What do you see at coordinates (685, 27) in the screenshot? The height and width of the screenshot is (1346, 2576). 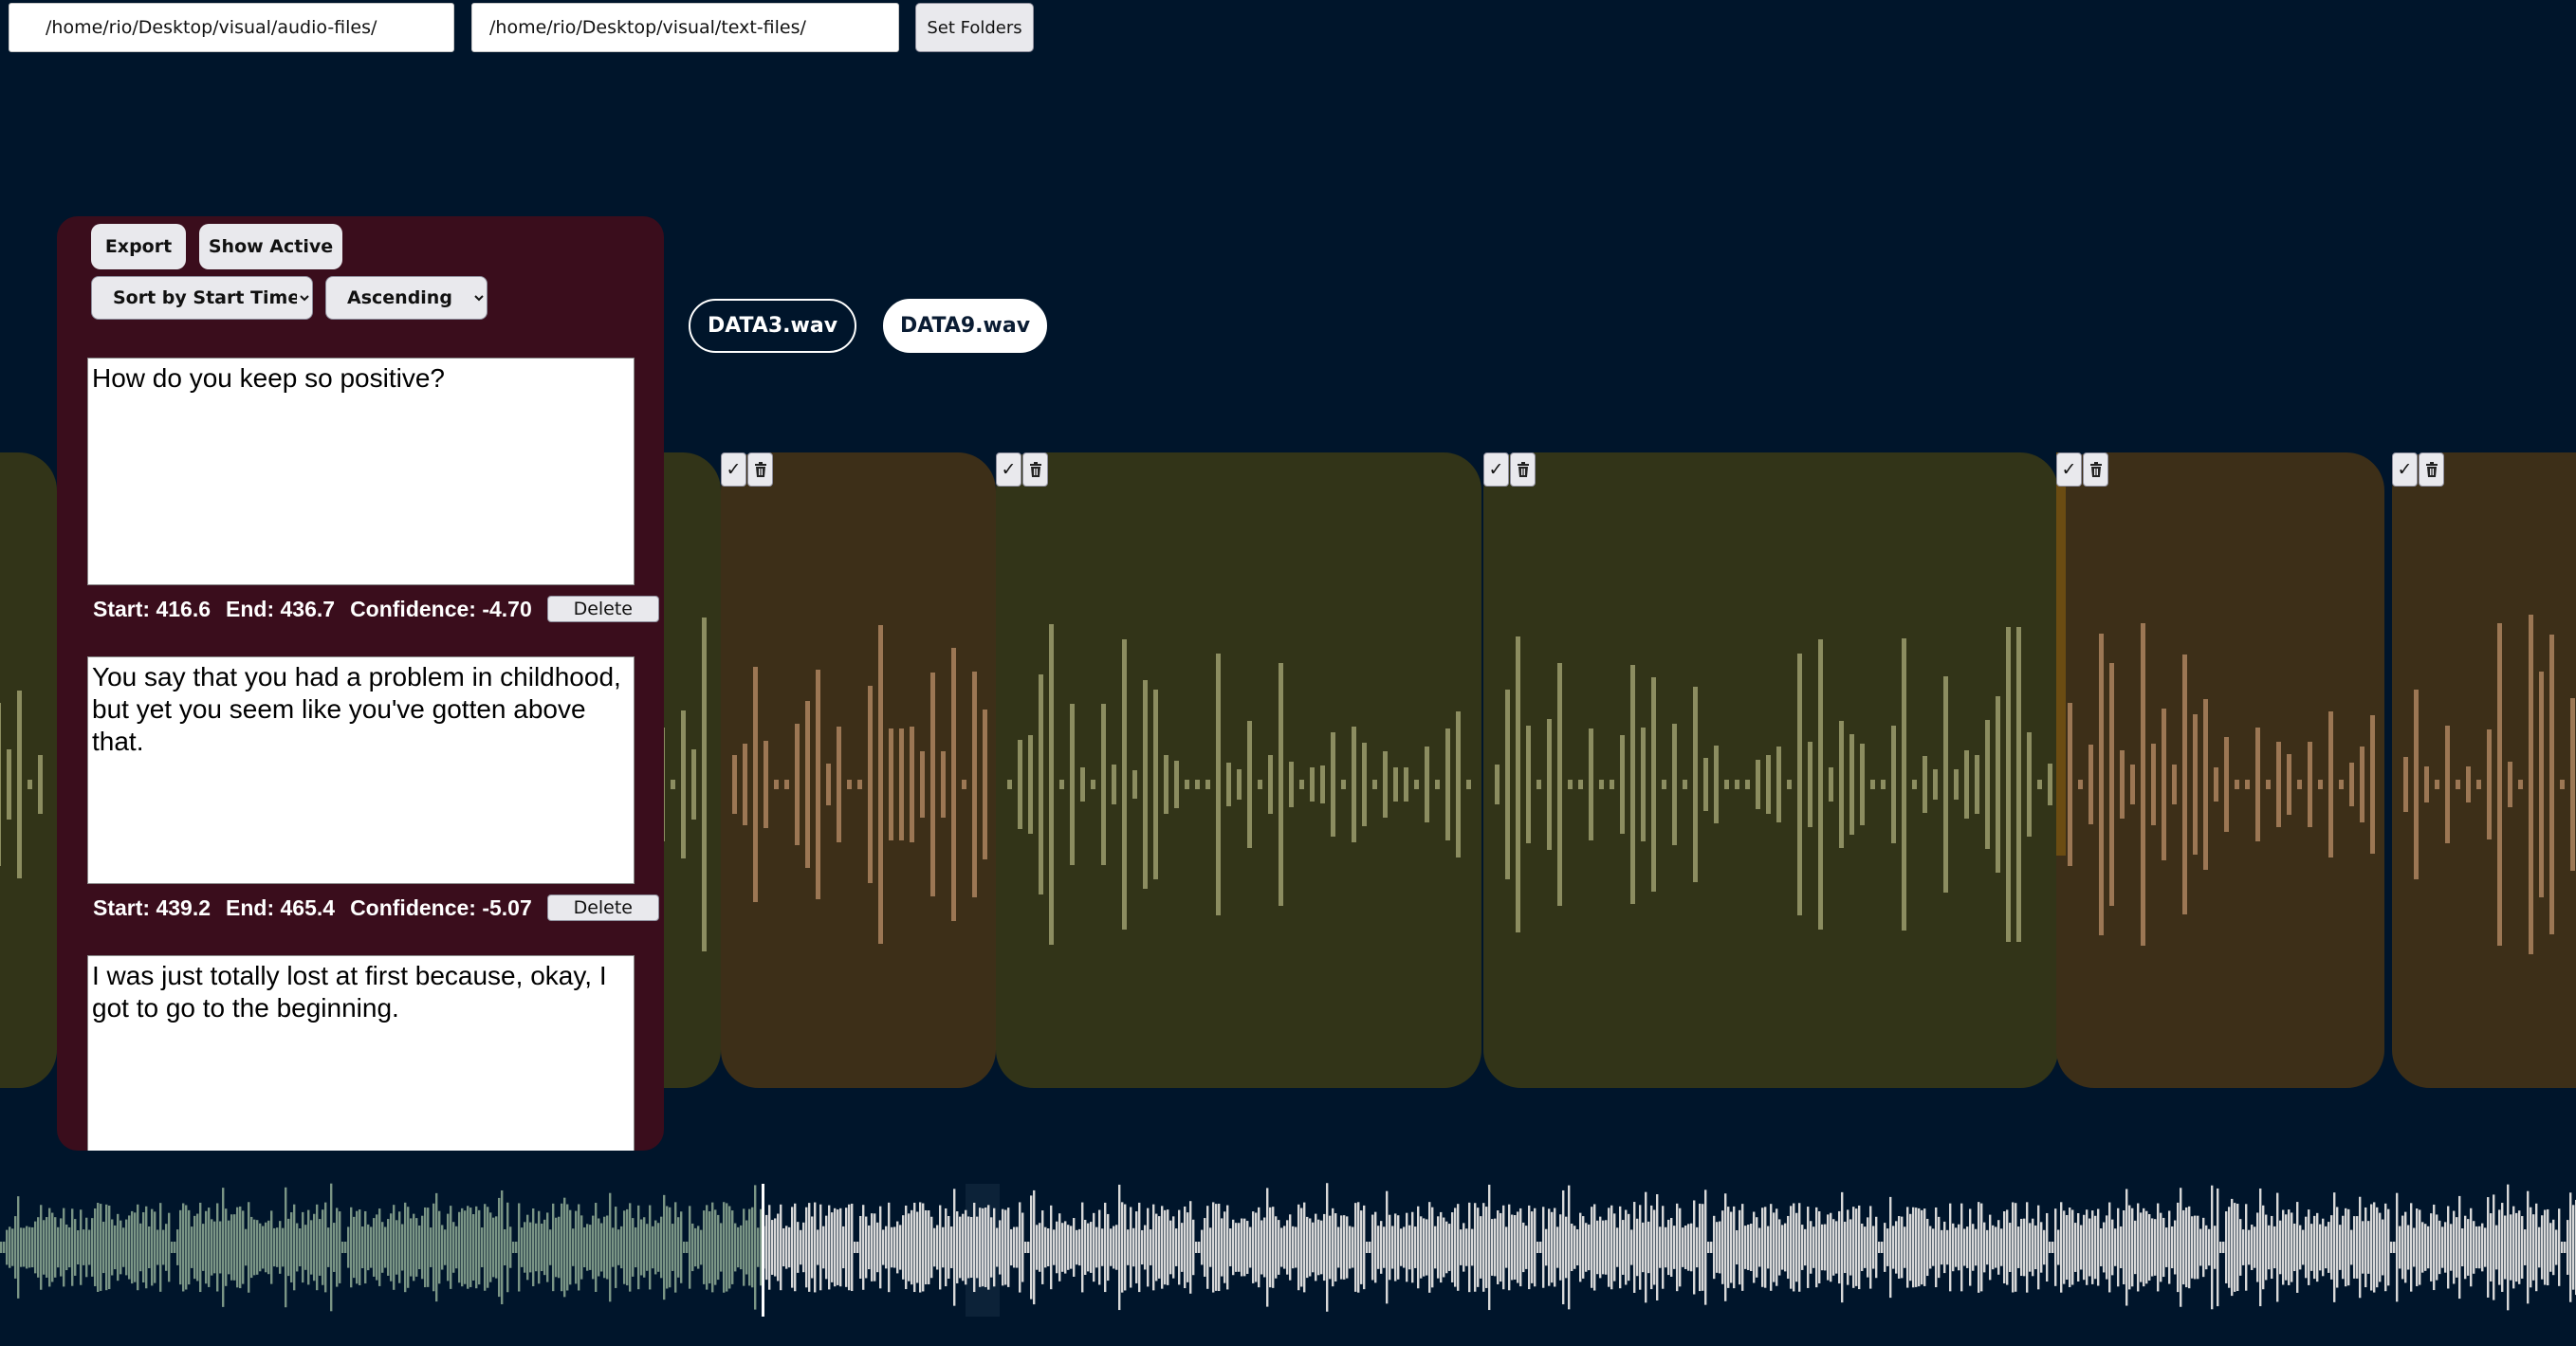 I see `text-folder-input` at bounding box center [685, 27].